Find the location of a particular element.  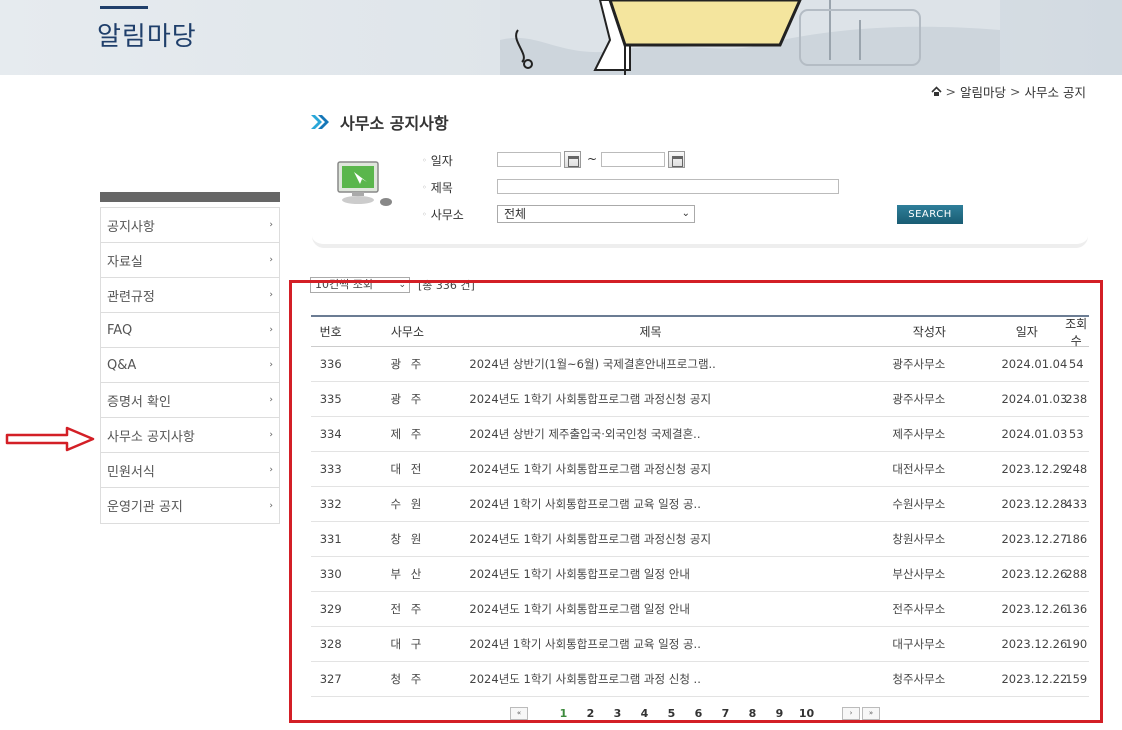

home-icon is located at coordinates (936, 91).